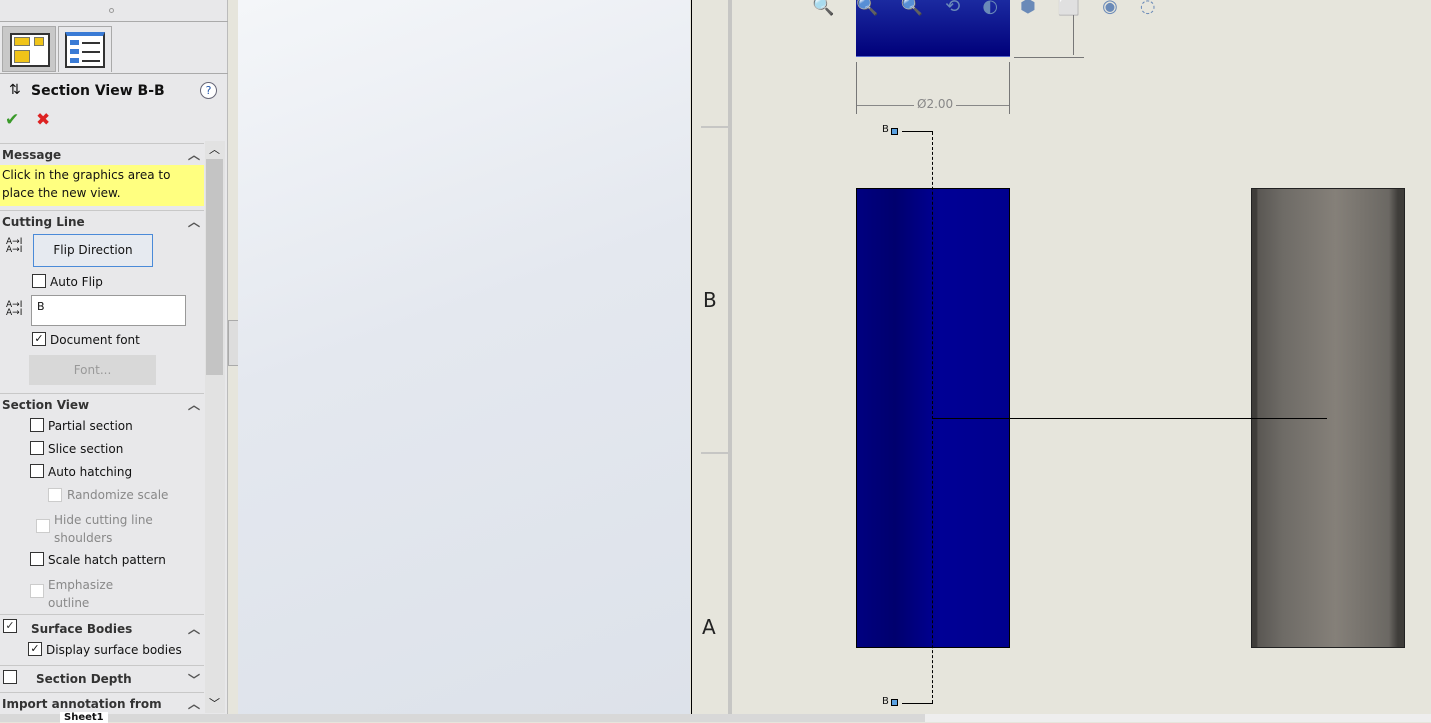 The width and height of the screenshot is (1431, 723). I want to click on display-surface-bodies-checkbox: ✓, so click(35, 649).